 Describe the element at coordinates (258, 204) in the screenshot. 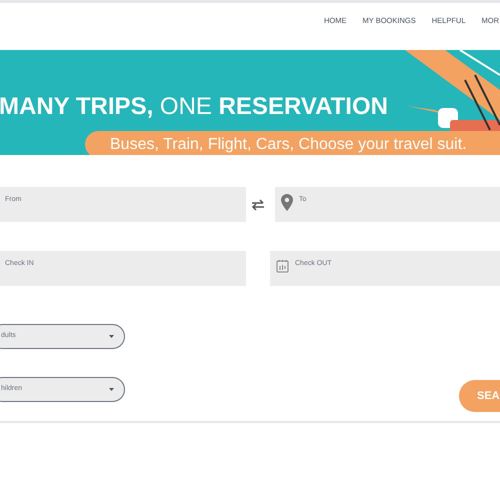

I see `swap-icon` at that location.